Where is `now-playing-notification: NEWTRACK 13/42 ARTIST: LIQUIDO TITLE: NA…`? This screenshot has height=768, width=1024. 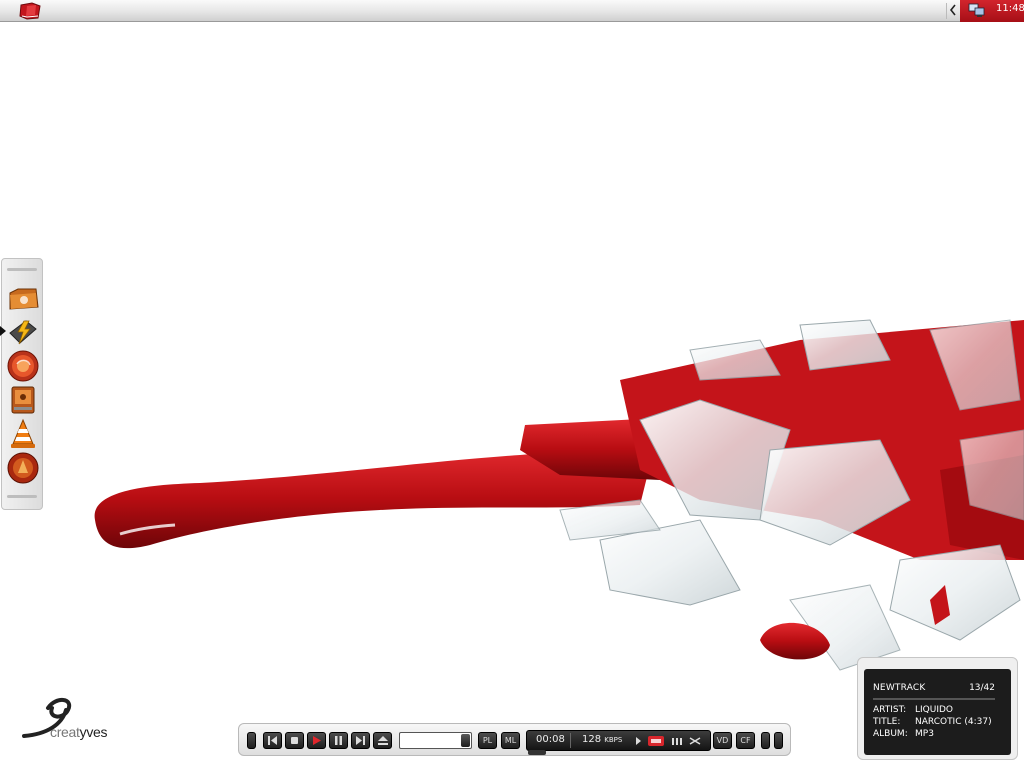
now-playing-notification: NEWTRACK 13/42 ARTIST: LIQUIDO TITLE: NA… is located at coordinates (937, 708).